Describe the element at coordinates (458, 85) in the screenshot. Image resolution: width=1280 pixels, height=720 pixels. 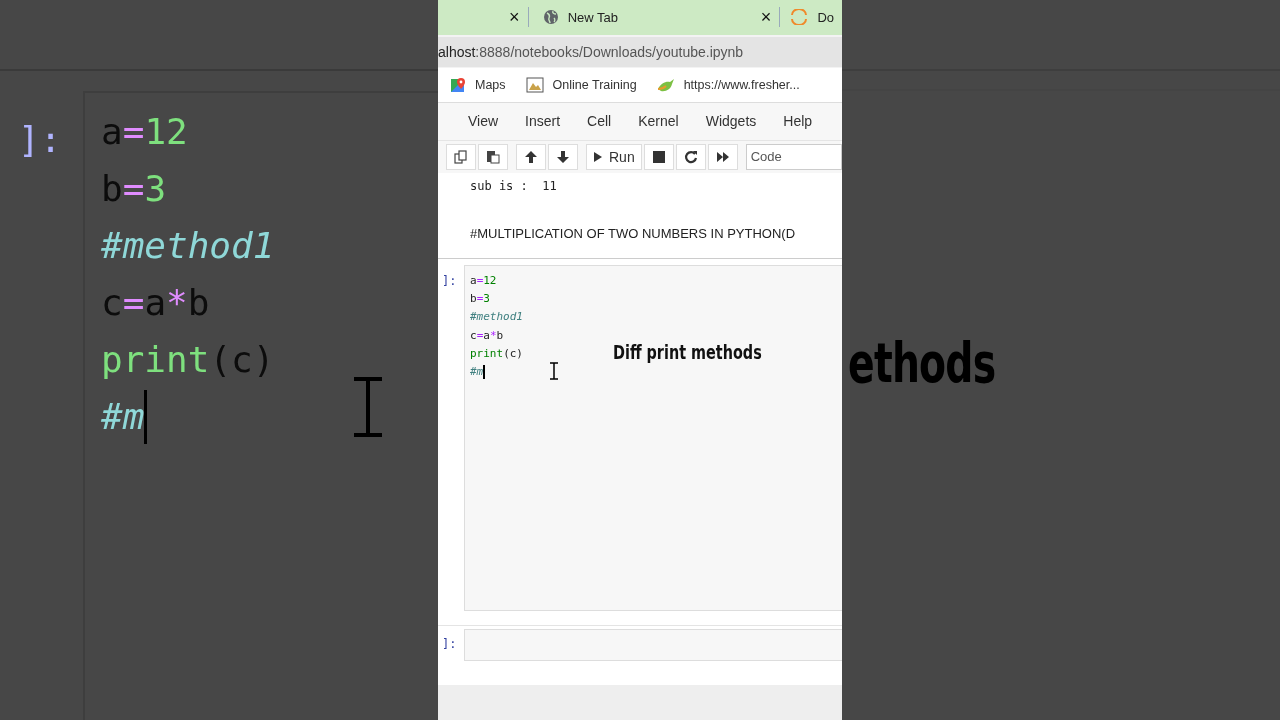
I see `map-pin-icon` at that location.